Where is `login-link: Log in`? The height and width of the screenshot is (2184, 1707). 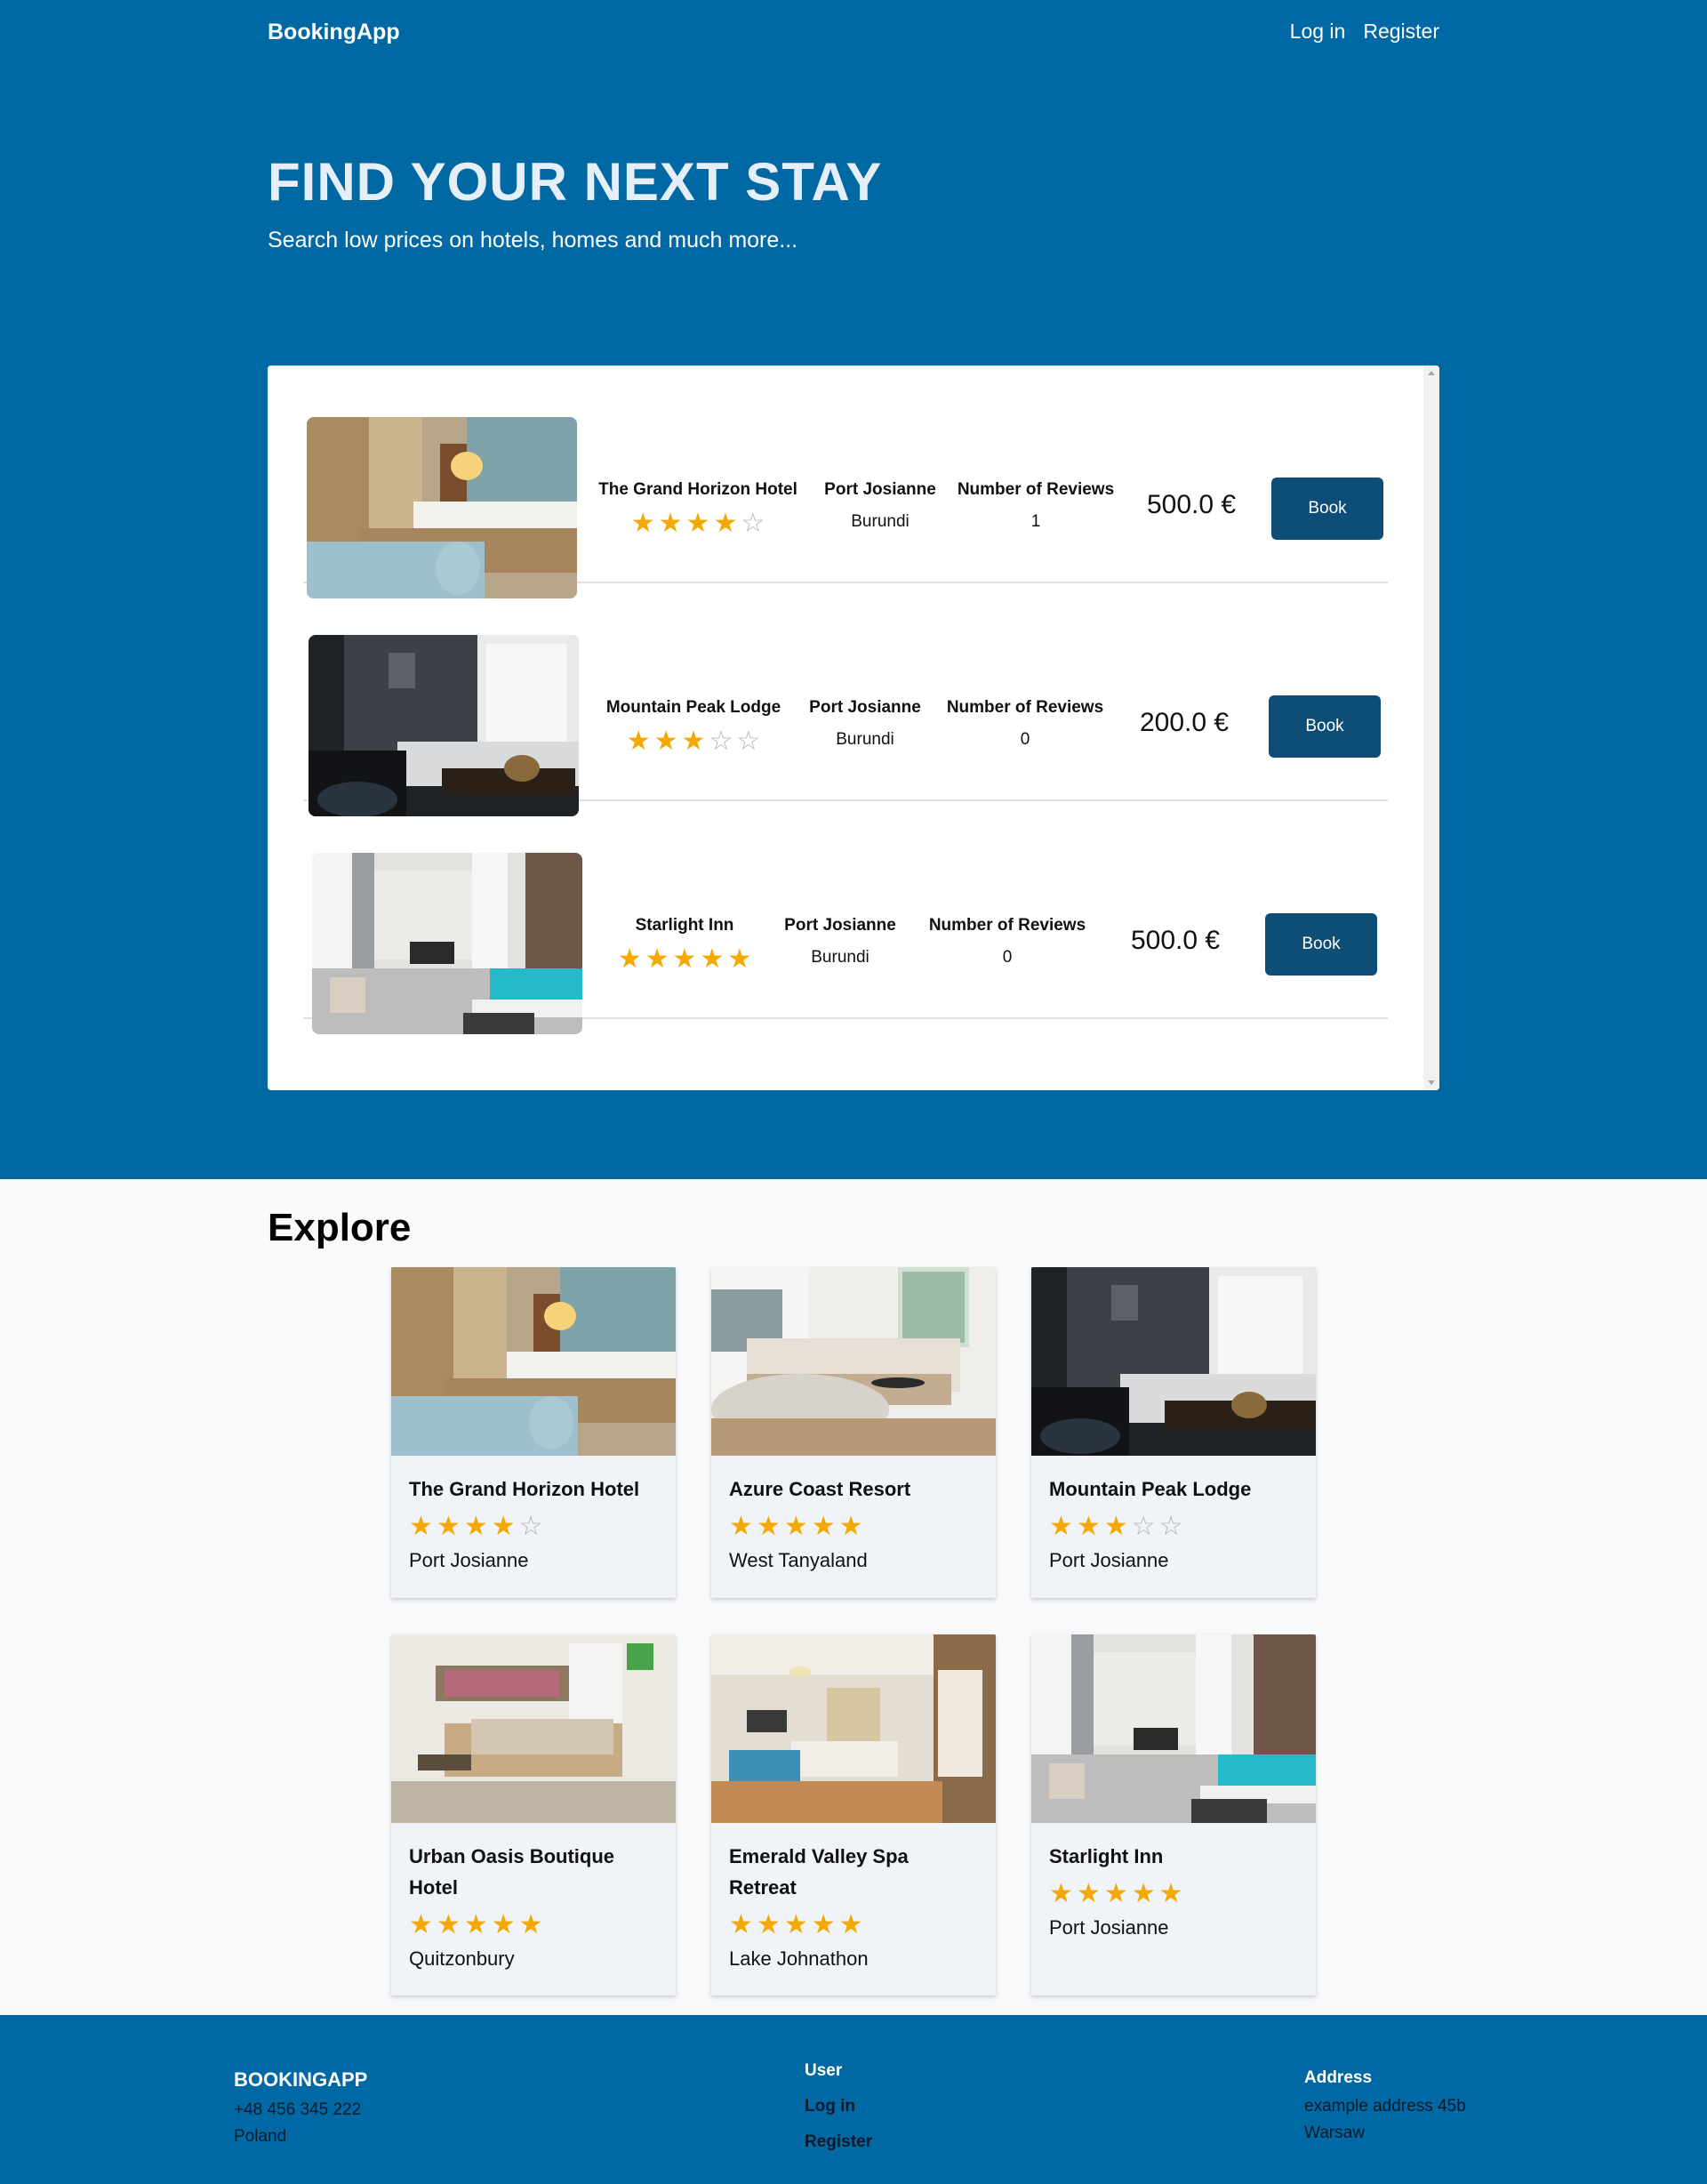
login-link: Log in is located at coordinates (1318, 32).